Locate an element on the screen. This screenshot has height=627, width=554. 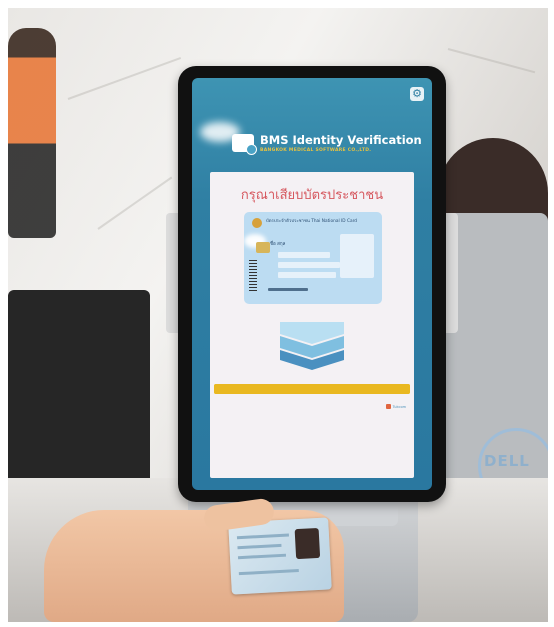
footer-logo: Tukcom is located at coordinates (395, 406).